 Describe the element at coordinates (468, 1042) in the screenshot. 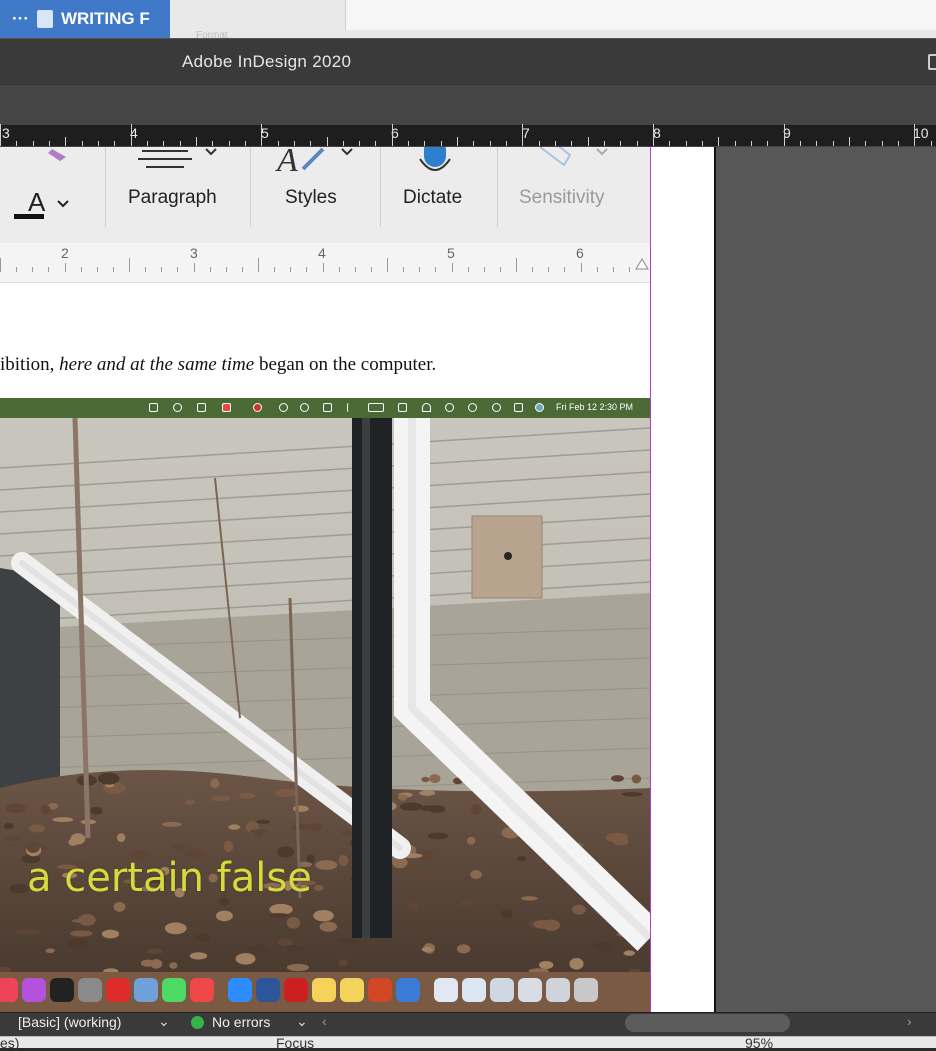

I see `word-status-strip` at that location.